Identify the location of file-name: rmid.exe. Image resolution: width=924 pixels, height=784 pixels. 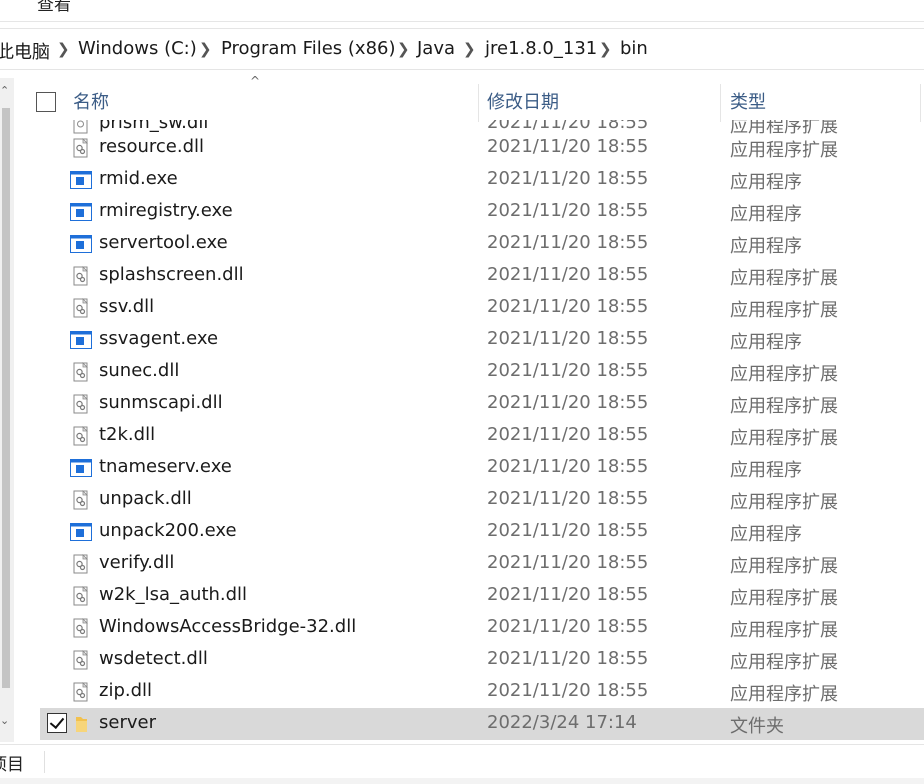
(138, 178).